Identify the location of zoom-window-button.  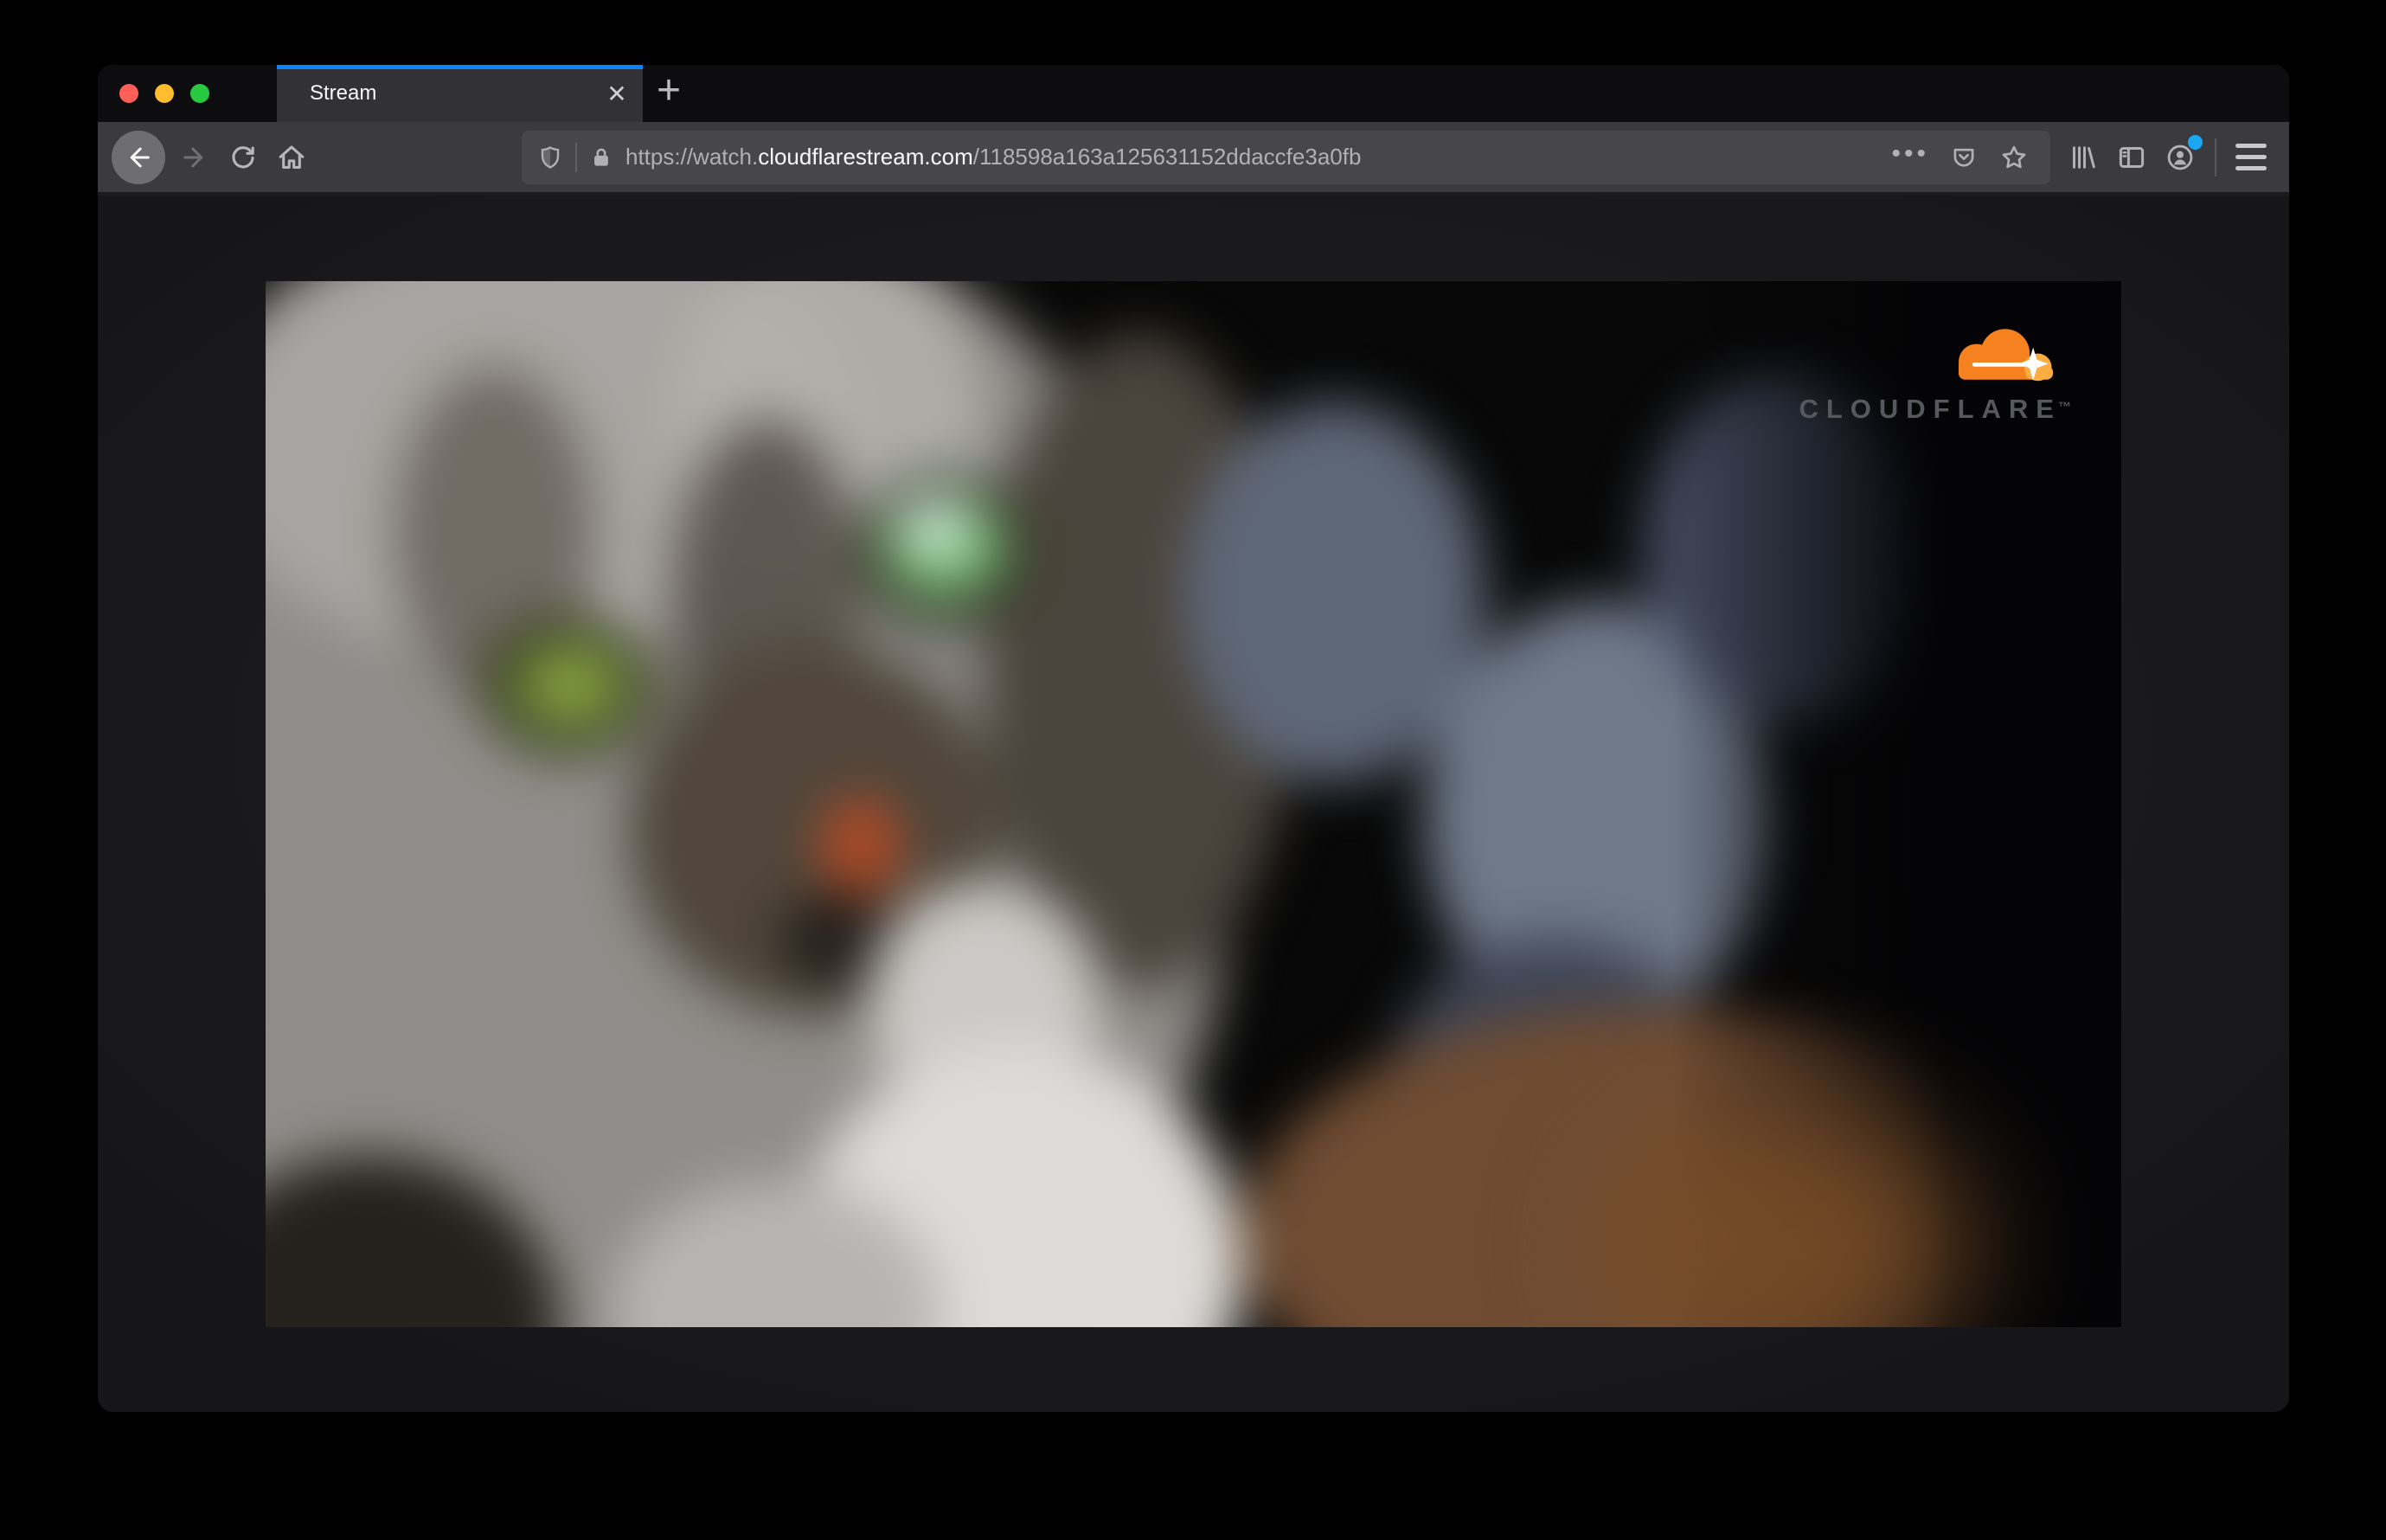
(199, 93).